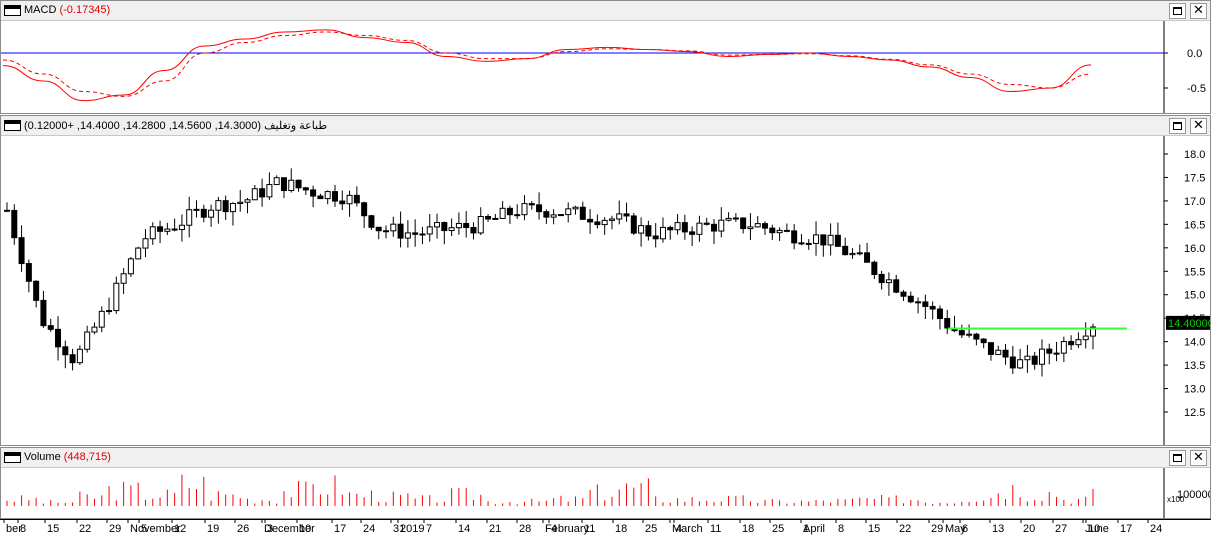  I want to click on macd-titlebar: MACD (-0.17345) ✕, so click(605, 11).